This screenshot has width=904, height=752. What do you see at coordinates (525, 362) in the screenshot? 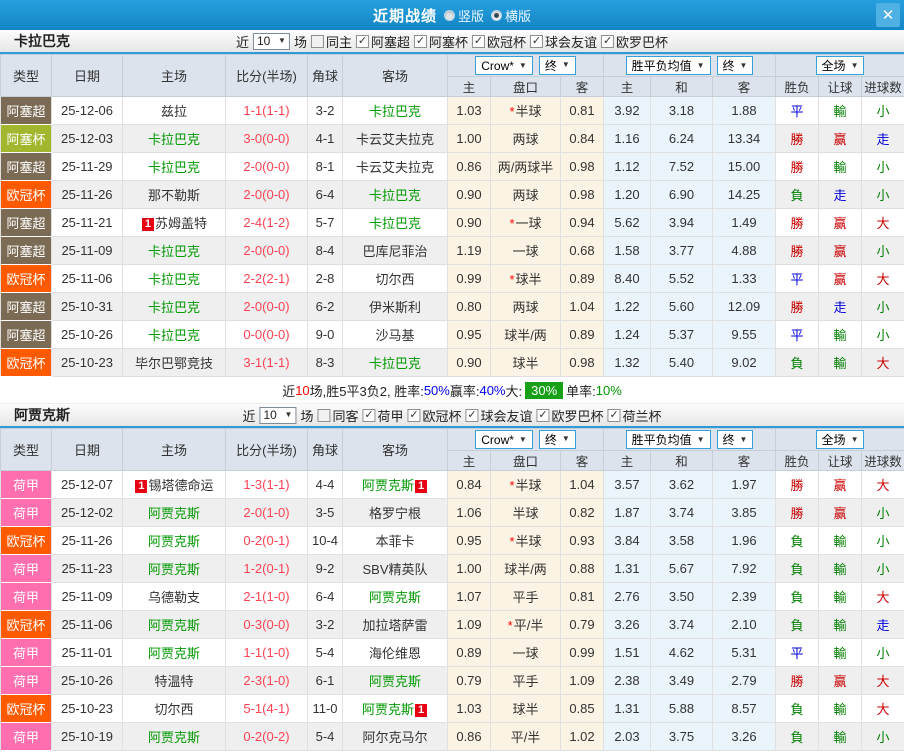
I see `handicap-cell: 球半` at bounding box center [525, 362].